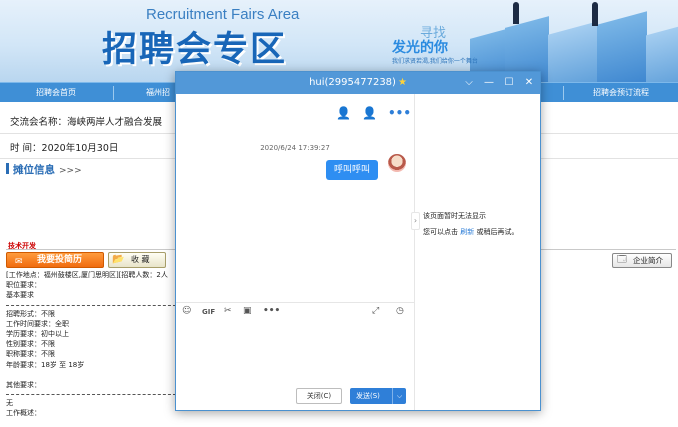  Describe the element at coordinates (7, 168) in the screenshot. I see `heading-bar` at that location.